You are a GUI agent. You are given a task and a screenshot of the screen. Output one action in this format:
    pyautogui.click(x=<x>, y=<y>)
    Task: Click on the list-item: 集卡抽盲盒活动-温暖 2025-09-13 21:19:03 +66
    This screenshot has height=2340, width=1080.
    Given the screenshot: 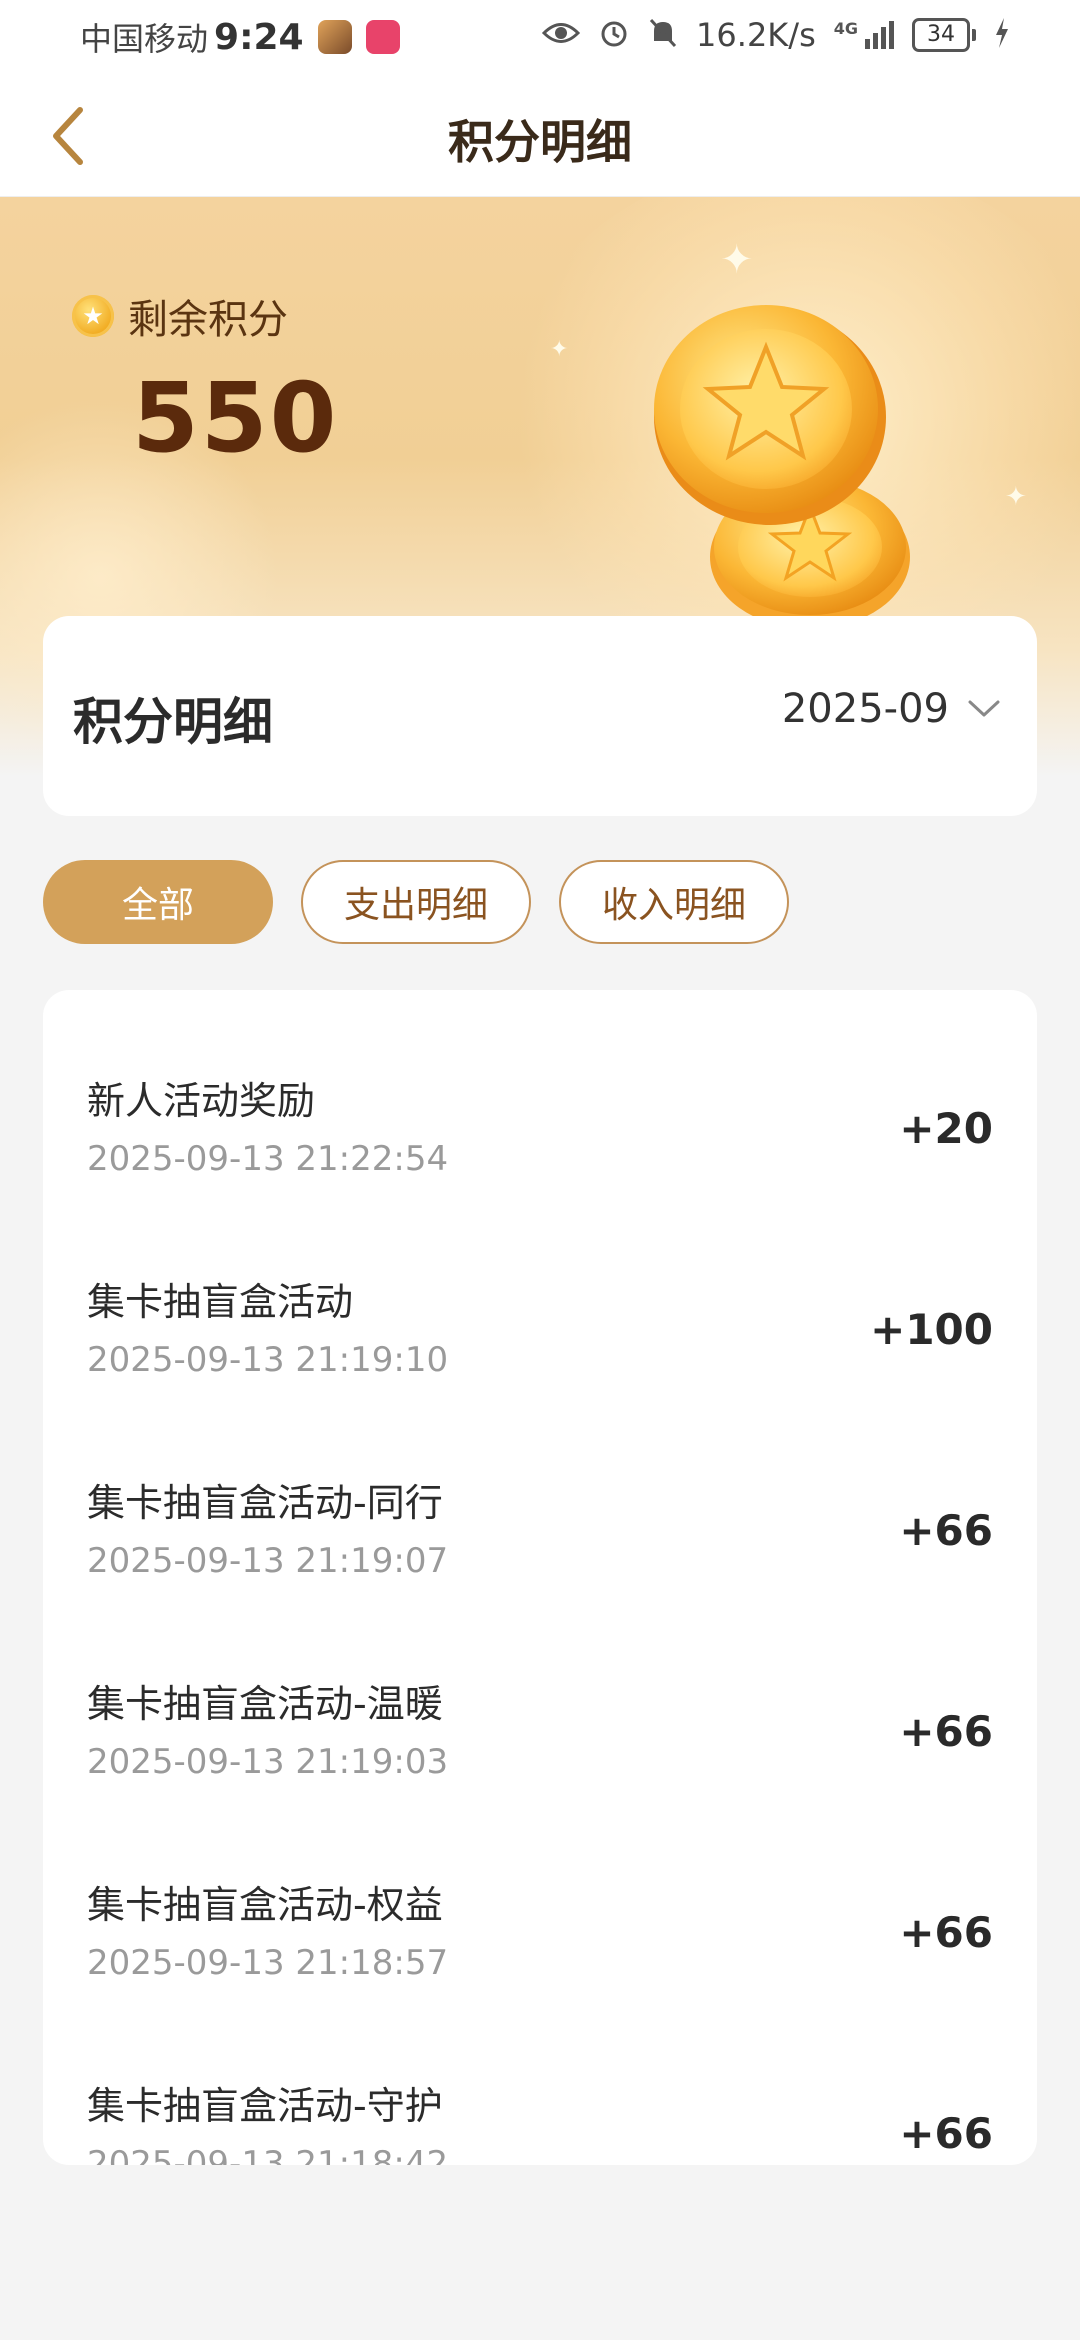 What is the action you would take?
    pyautogui.click(x=540, y=1693)
    